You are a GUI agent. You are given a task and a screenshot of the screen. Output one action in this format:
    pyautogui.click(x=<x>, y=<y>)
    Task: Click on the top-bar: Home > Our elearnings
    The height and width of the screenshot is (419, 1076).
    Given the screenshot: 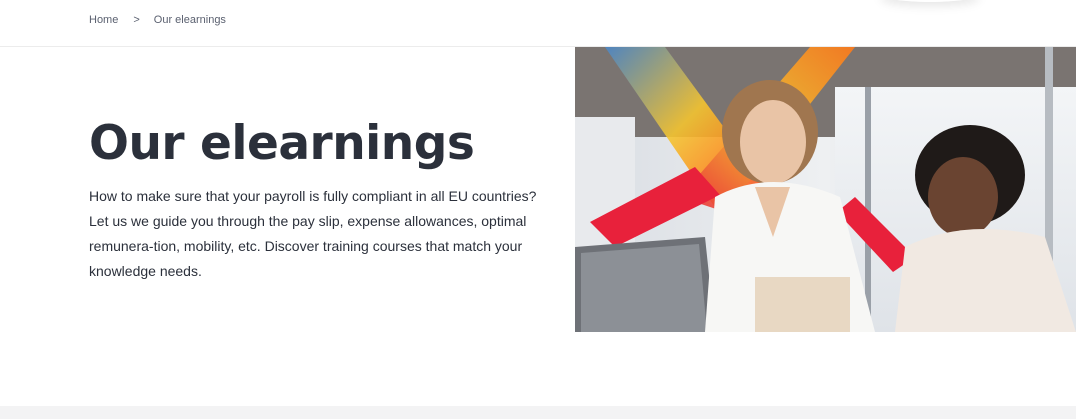 What is the action you would take?
    pyautogui.click(x=538, y=23)
    